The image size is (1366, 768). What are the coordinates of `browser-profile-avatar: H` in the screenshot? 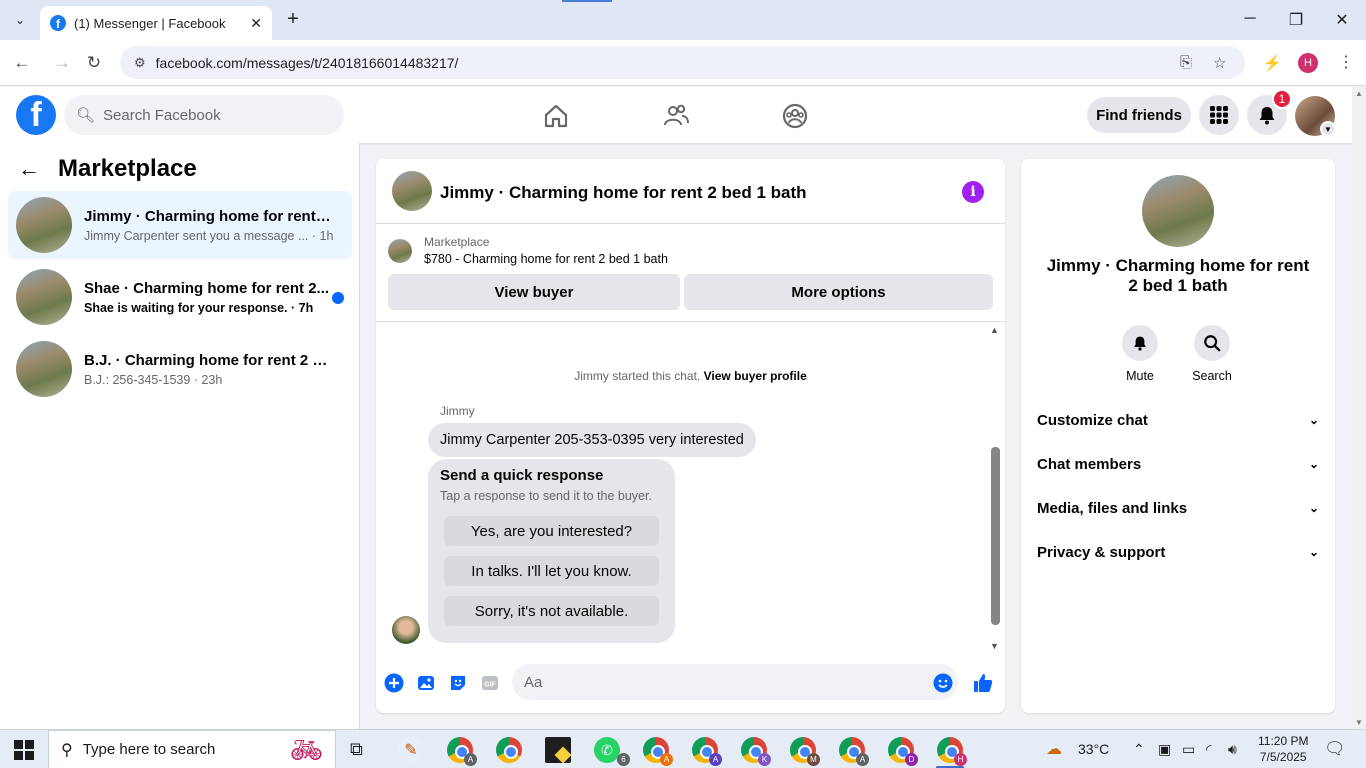 It's located at (1308, 63).